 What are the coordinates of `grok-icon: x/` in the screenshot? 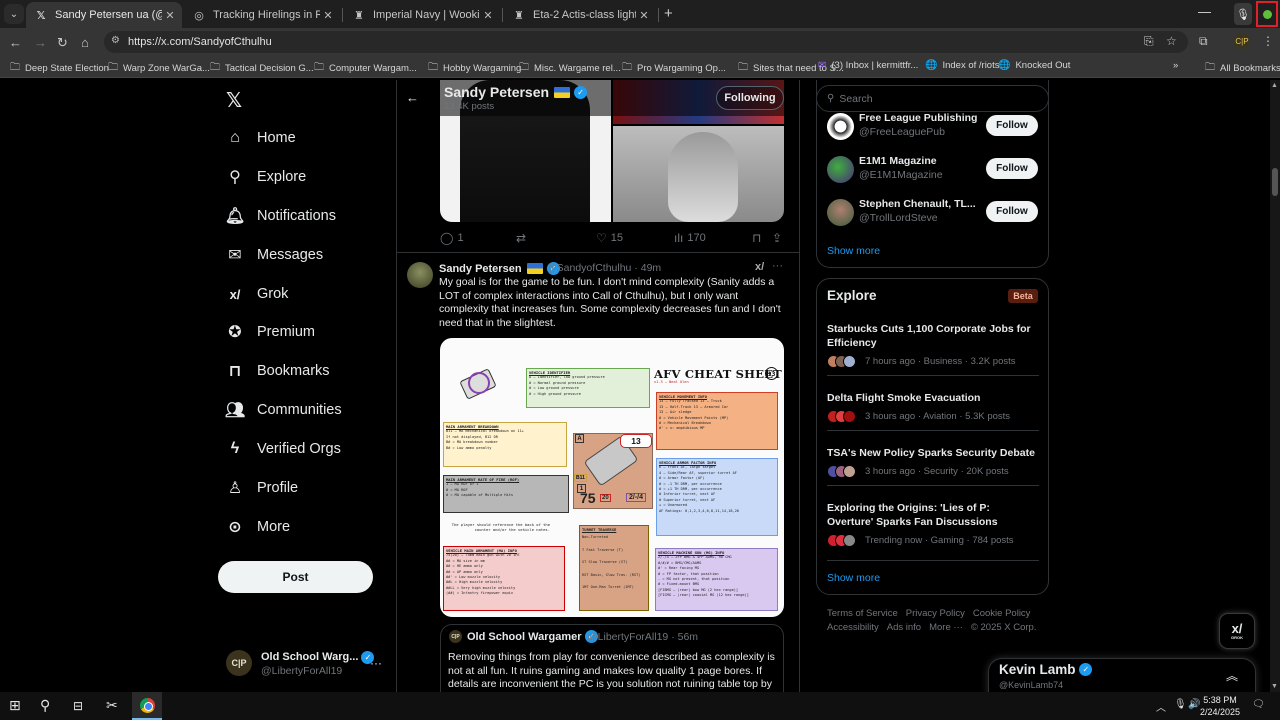 It's located at (759, 267).